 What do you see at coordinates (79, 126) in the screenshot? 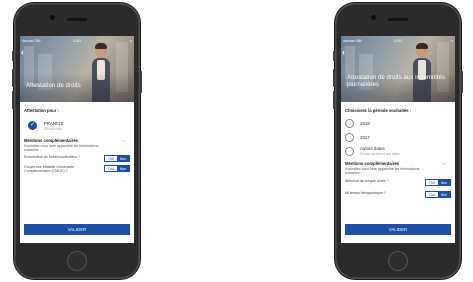
I see `beneficiary-option: ✓ FRANCIS 03/05/1954` at bounding box center [79, 126].